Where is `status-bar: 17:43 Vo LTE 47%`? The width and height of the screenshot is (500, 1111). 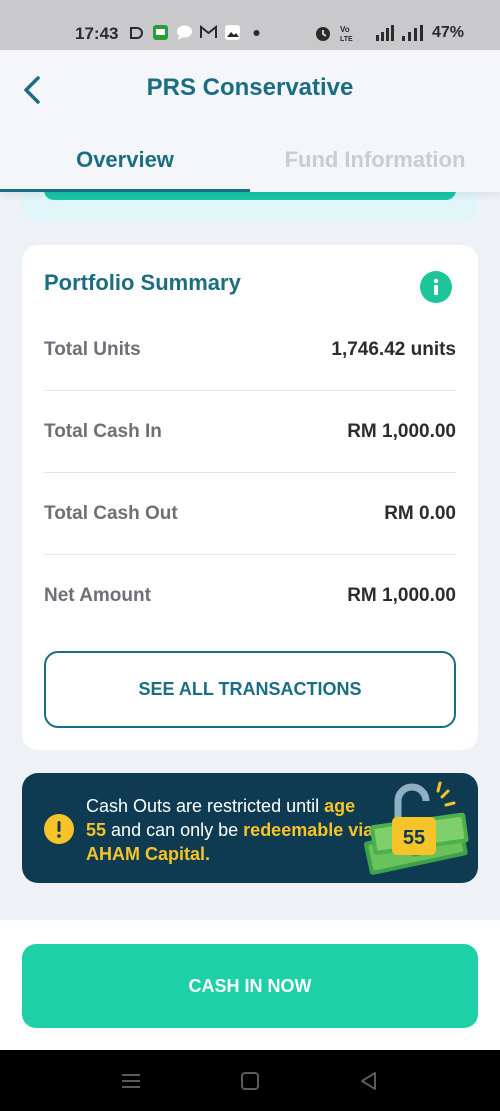 status-bar: 17:43 Vo LTE 47% is located at coordinates (250, 25).